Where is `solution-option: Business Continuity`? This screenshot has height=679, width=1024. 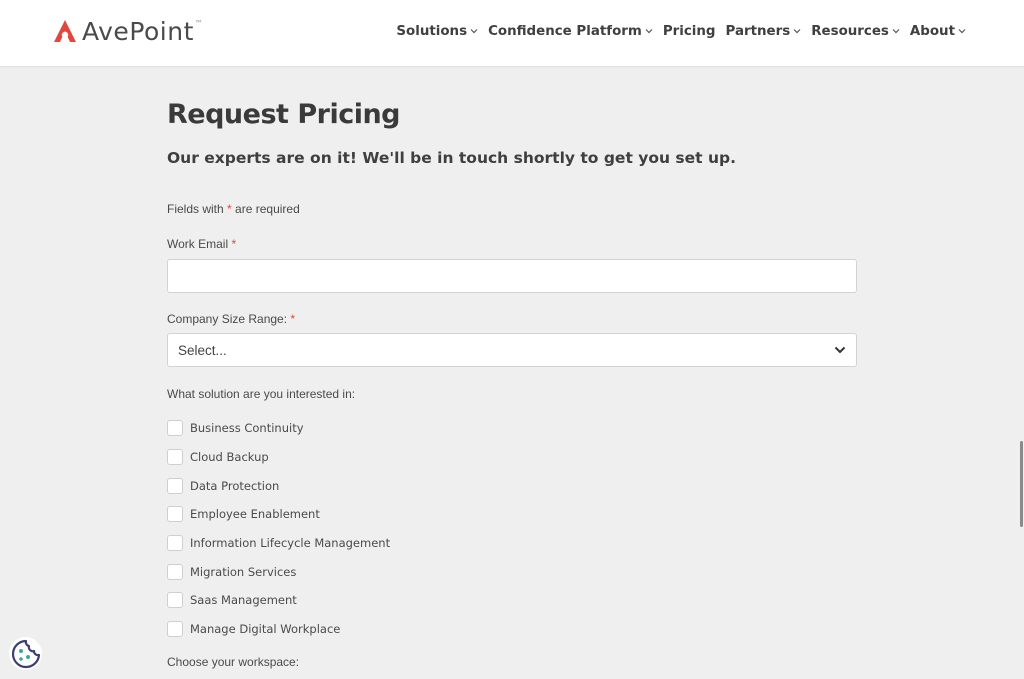 solution-option: Business Continuity is located at coordinates (278, 428).